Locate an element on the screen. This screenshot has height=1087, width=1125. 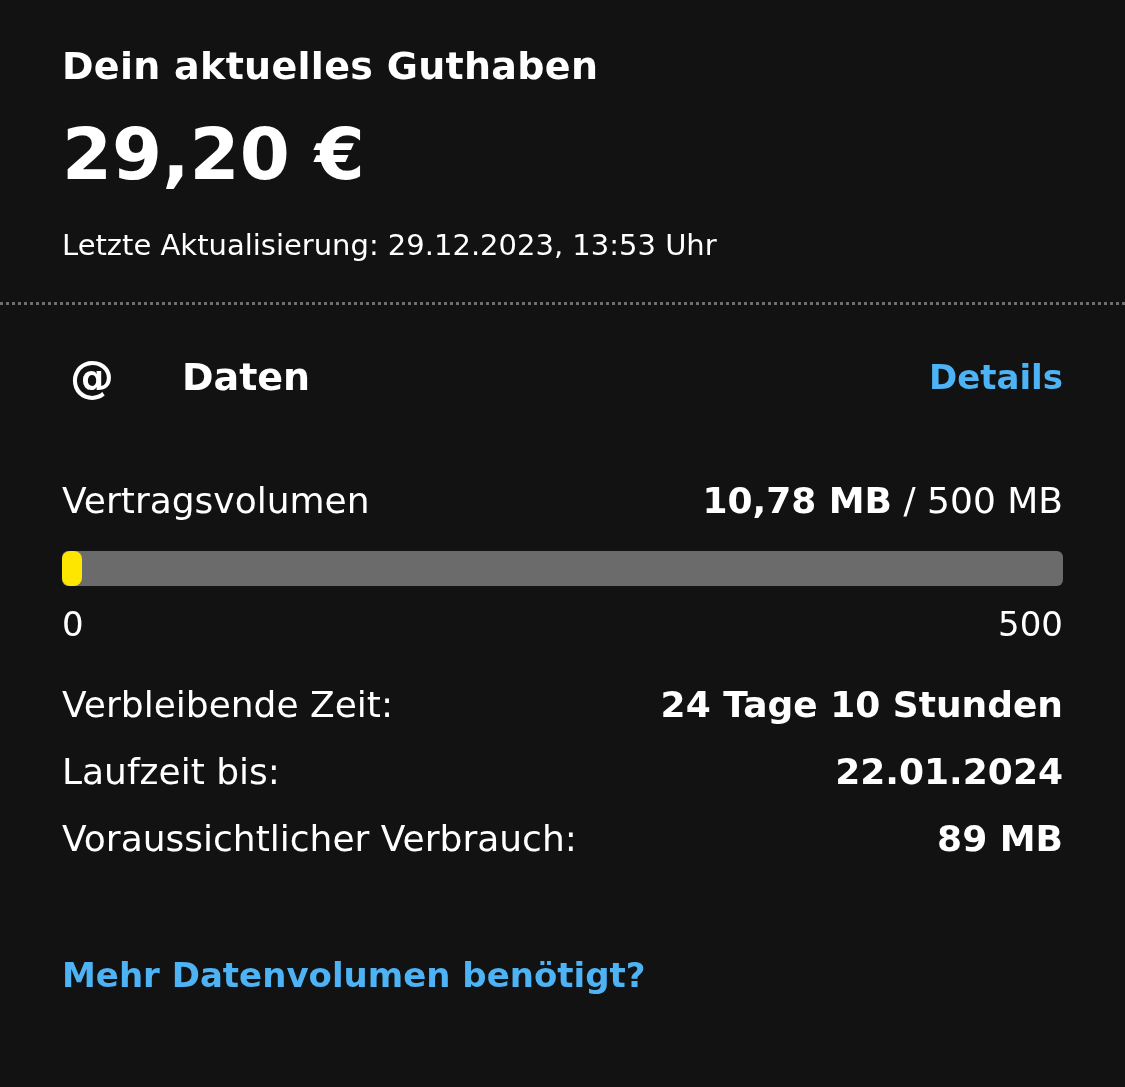
update-time: Letzte Aktualisierung: 29.12.2023, 13:53 Uhr is located at coordinates (390, 245).